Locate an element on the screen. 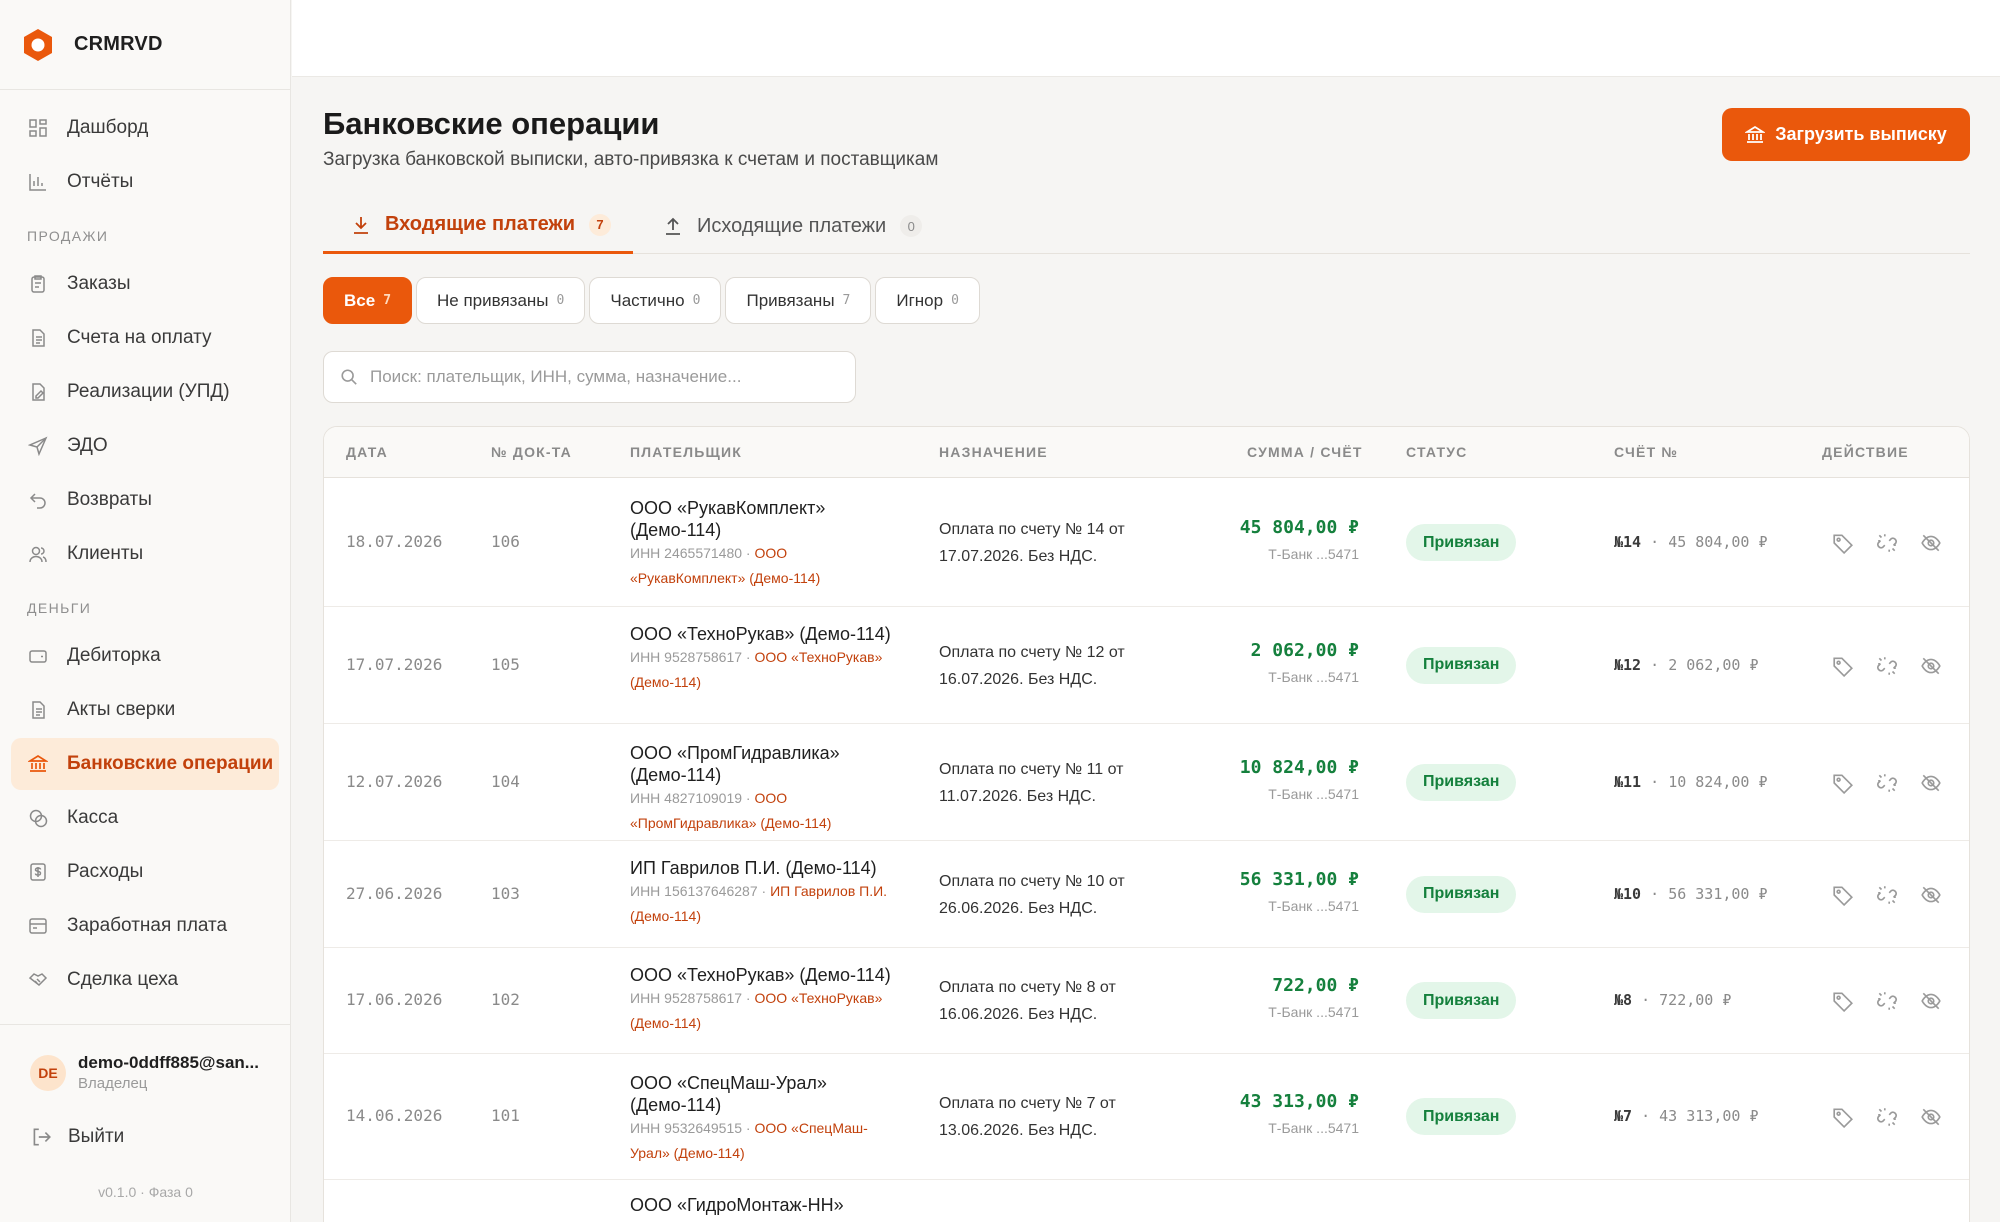  user-profile: DE demo-0ddff885@san... Владелец is located at coordinates (160, 1072).